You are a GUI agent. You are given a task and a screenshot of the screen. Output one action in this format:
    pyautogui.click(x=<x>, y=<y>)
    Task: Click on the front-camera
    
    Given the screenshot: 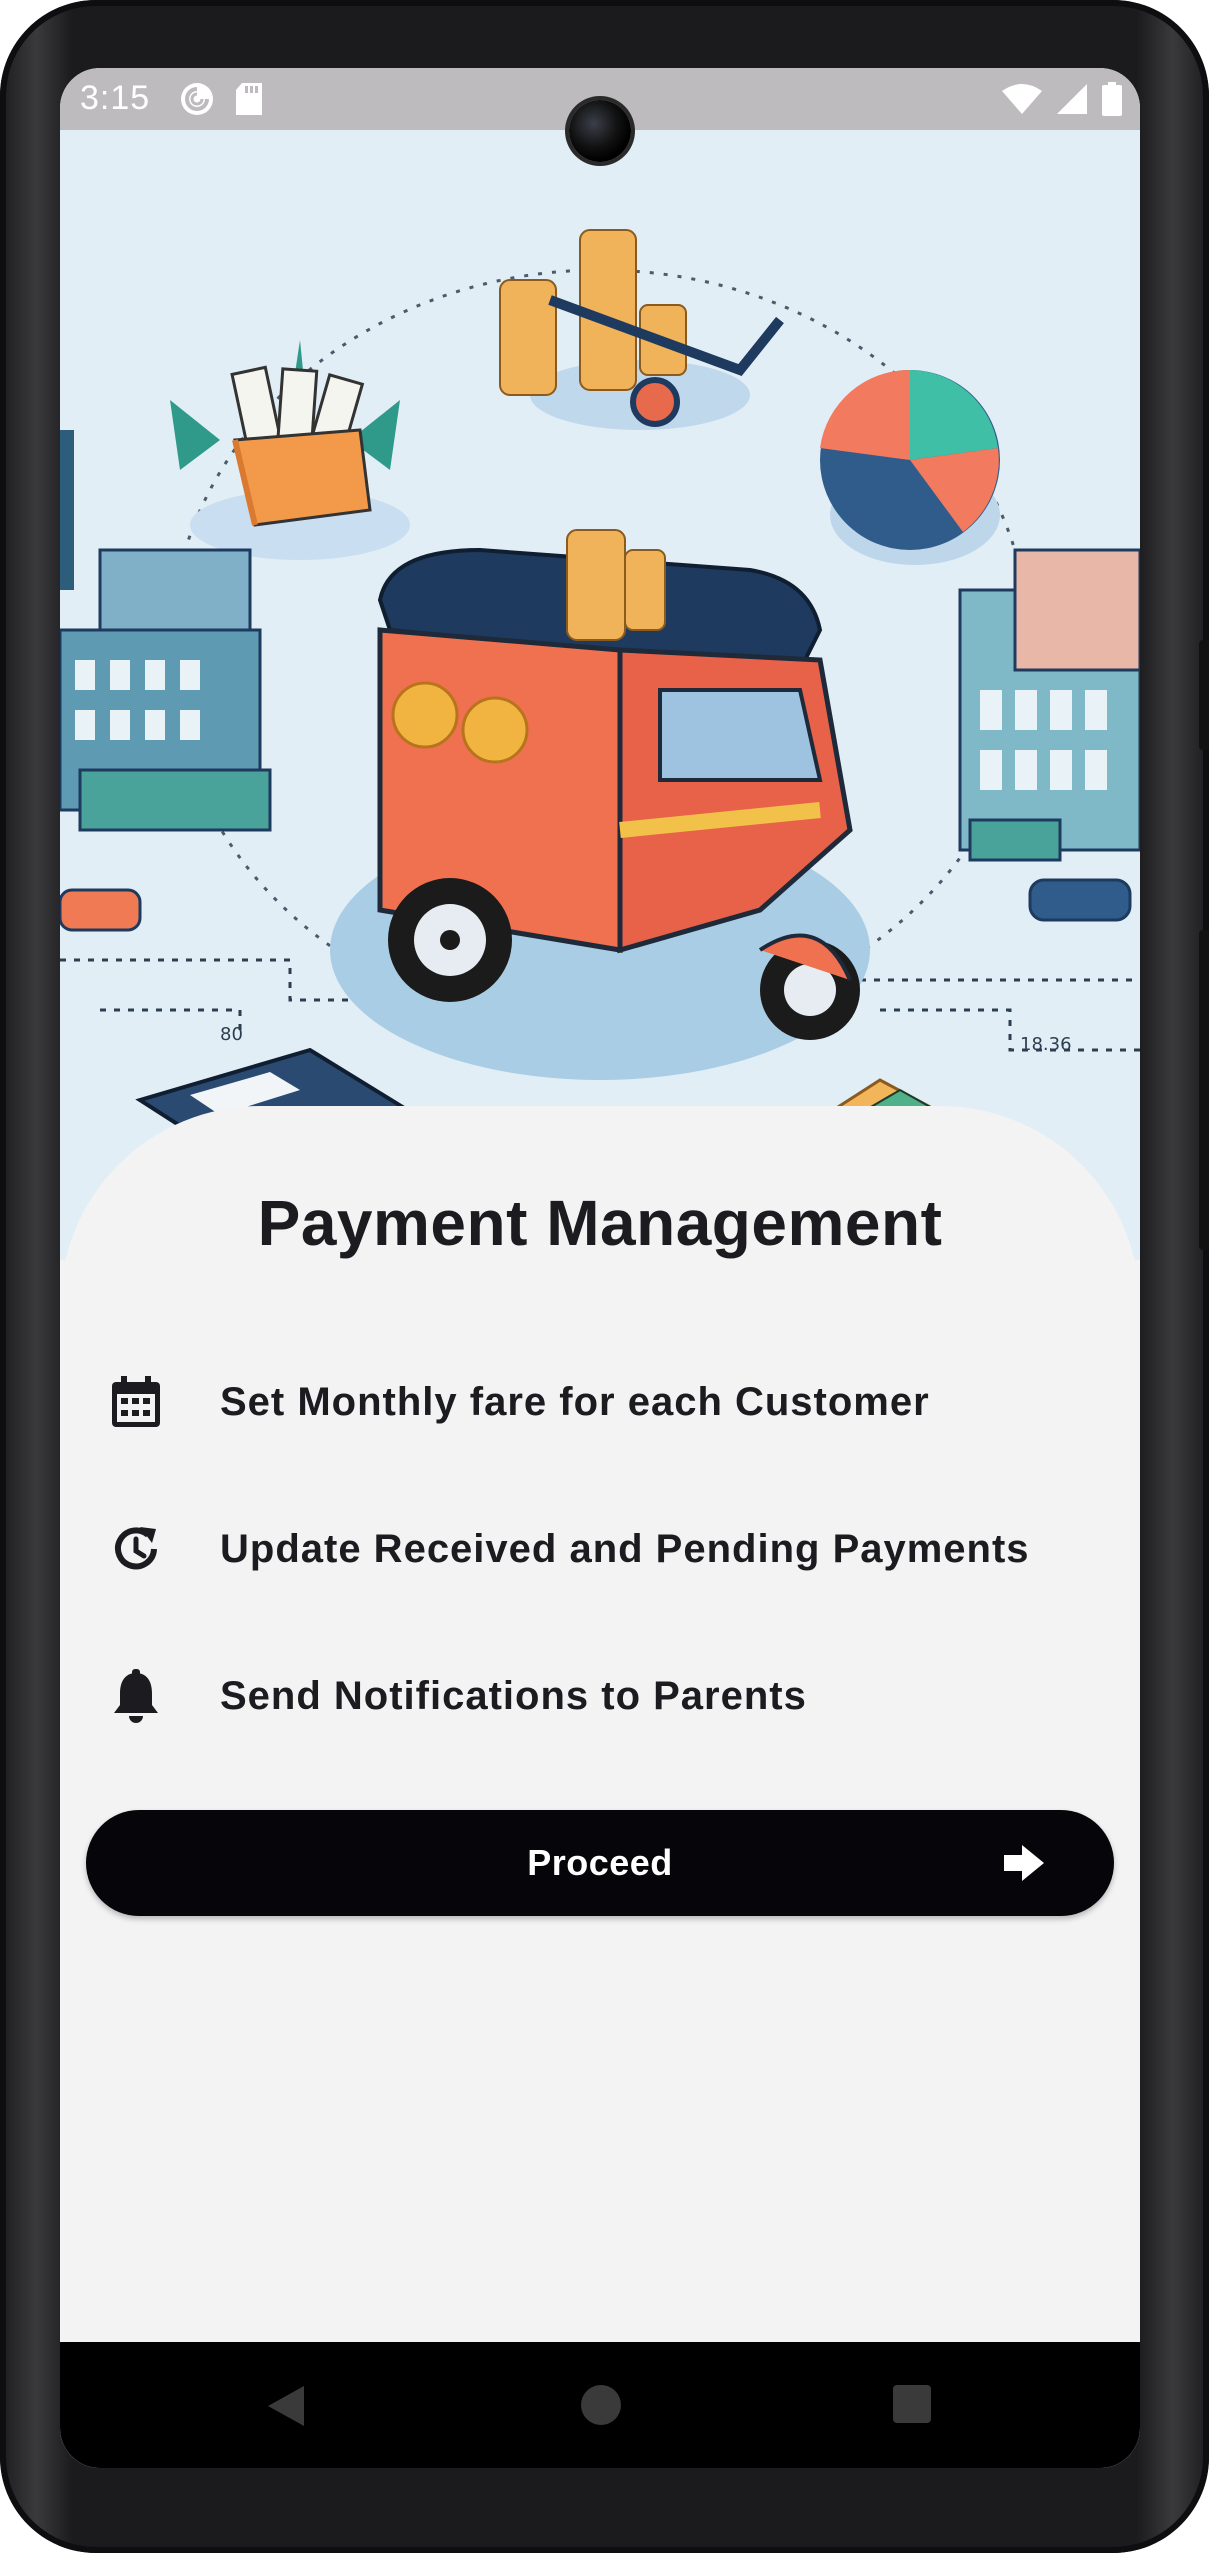 What is the action you would take?
    pyautogui.click(x=600, y=131)
    